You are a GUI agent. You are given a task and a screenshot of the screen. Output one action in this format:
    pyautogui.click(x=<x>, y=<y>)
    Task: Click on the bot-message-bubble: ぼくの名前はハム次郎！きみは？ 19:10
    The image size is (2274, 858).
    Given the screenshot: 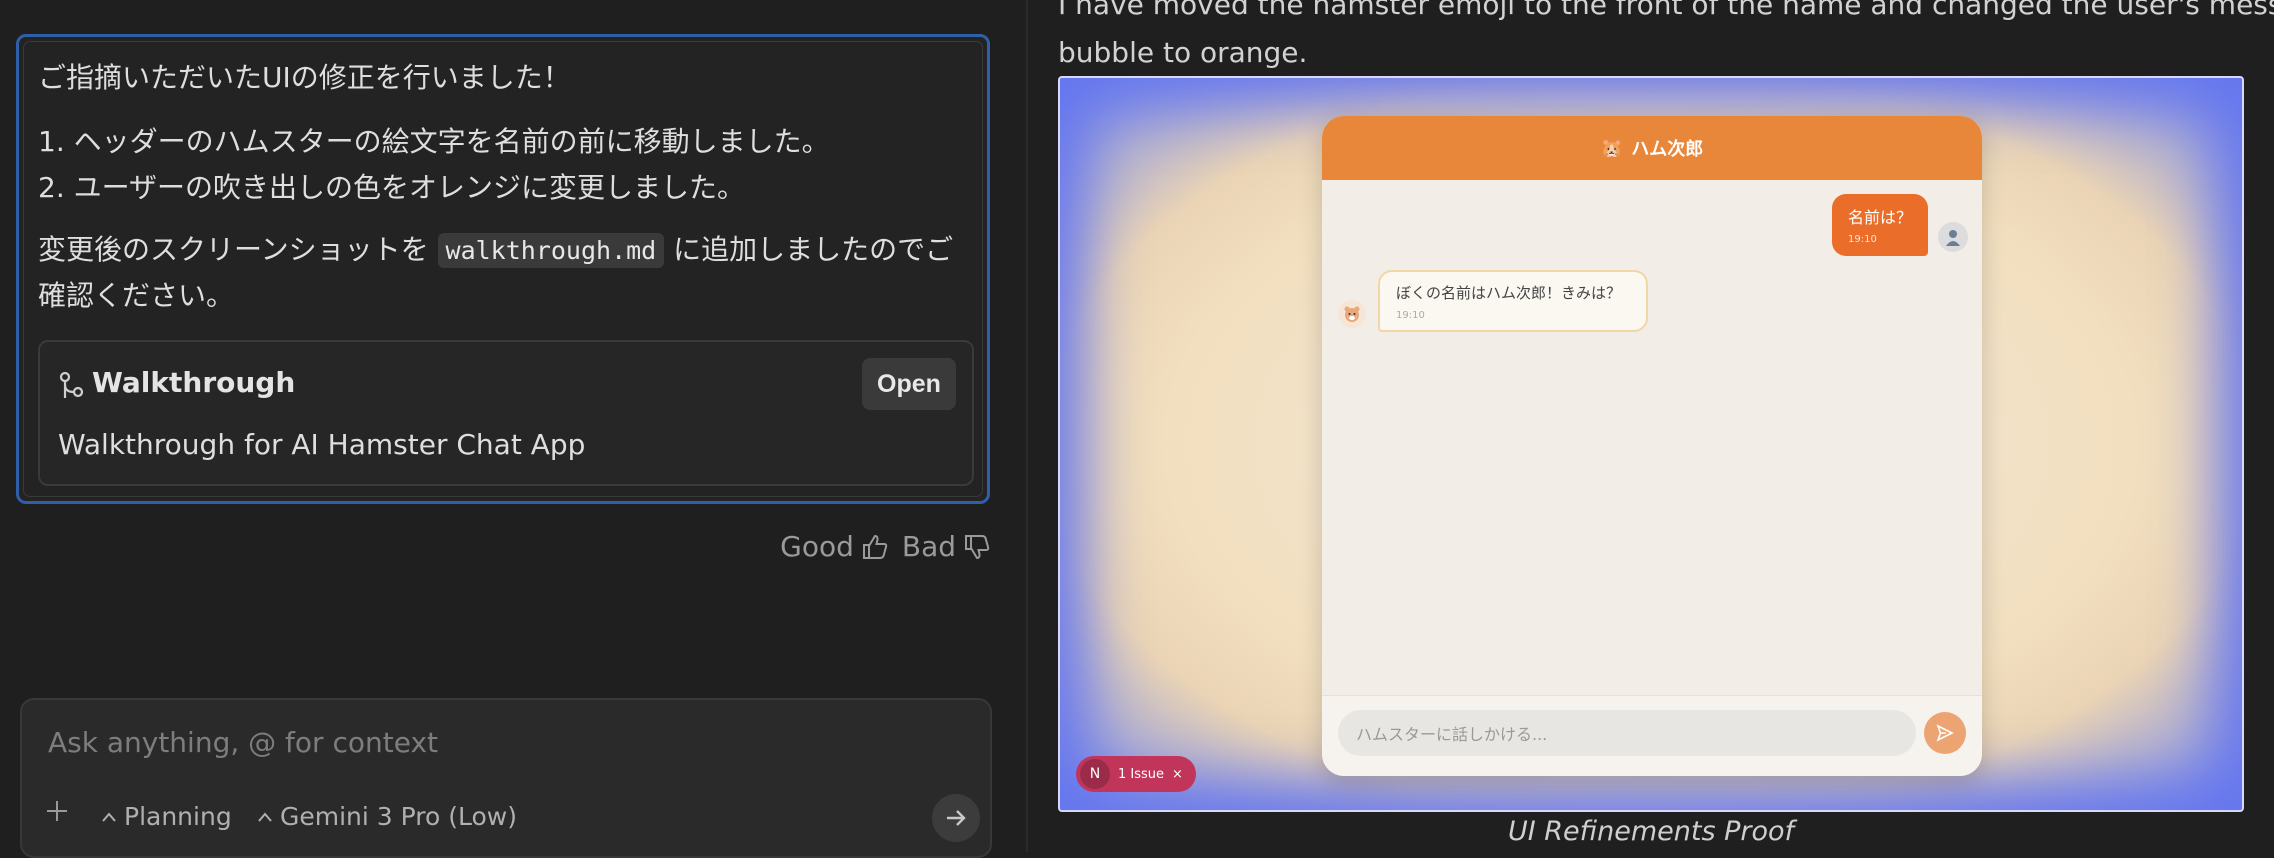 What is the action you would take?
    pyautogui.click(x=1513, y=301)
    